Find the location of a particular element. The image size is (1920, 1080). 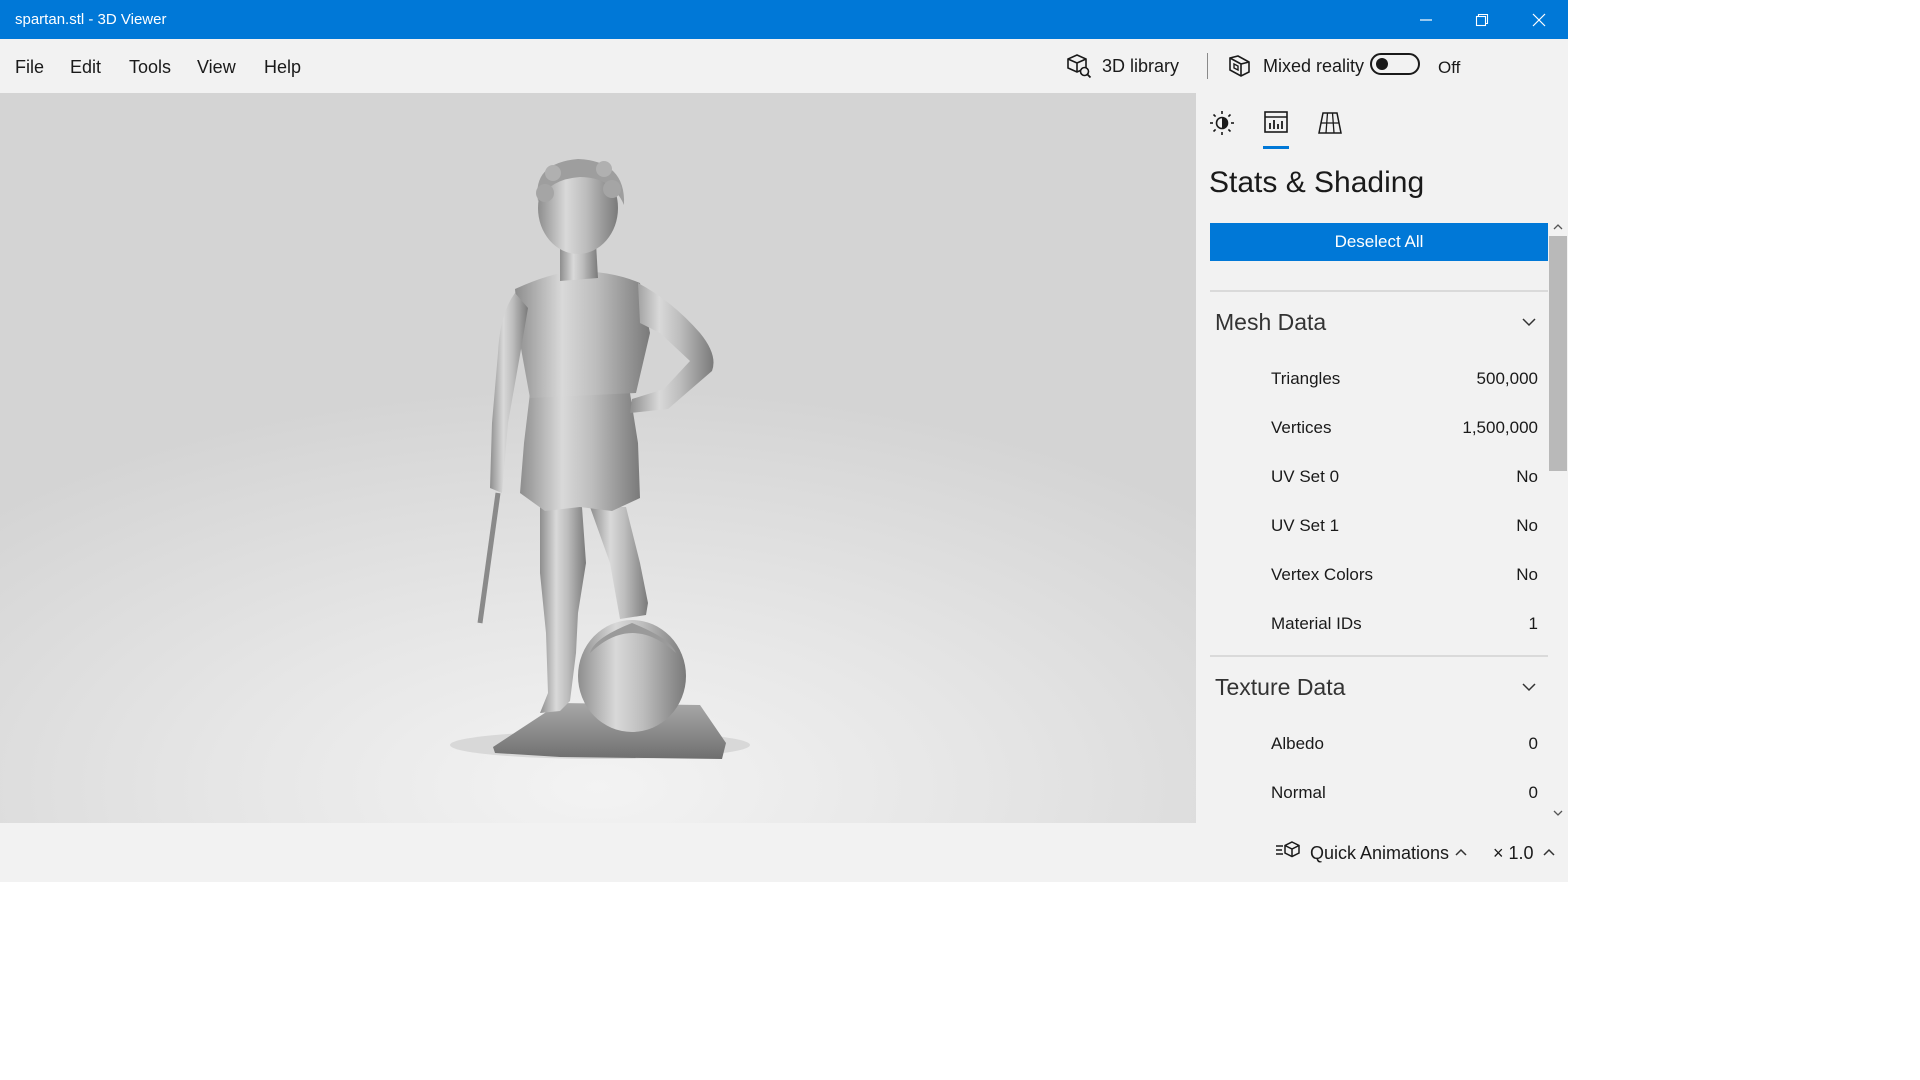

mesh-grid-icon is located at coordinates (1330, 123).